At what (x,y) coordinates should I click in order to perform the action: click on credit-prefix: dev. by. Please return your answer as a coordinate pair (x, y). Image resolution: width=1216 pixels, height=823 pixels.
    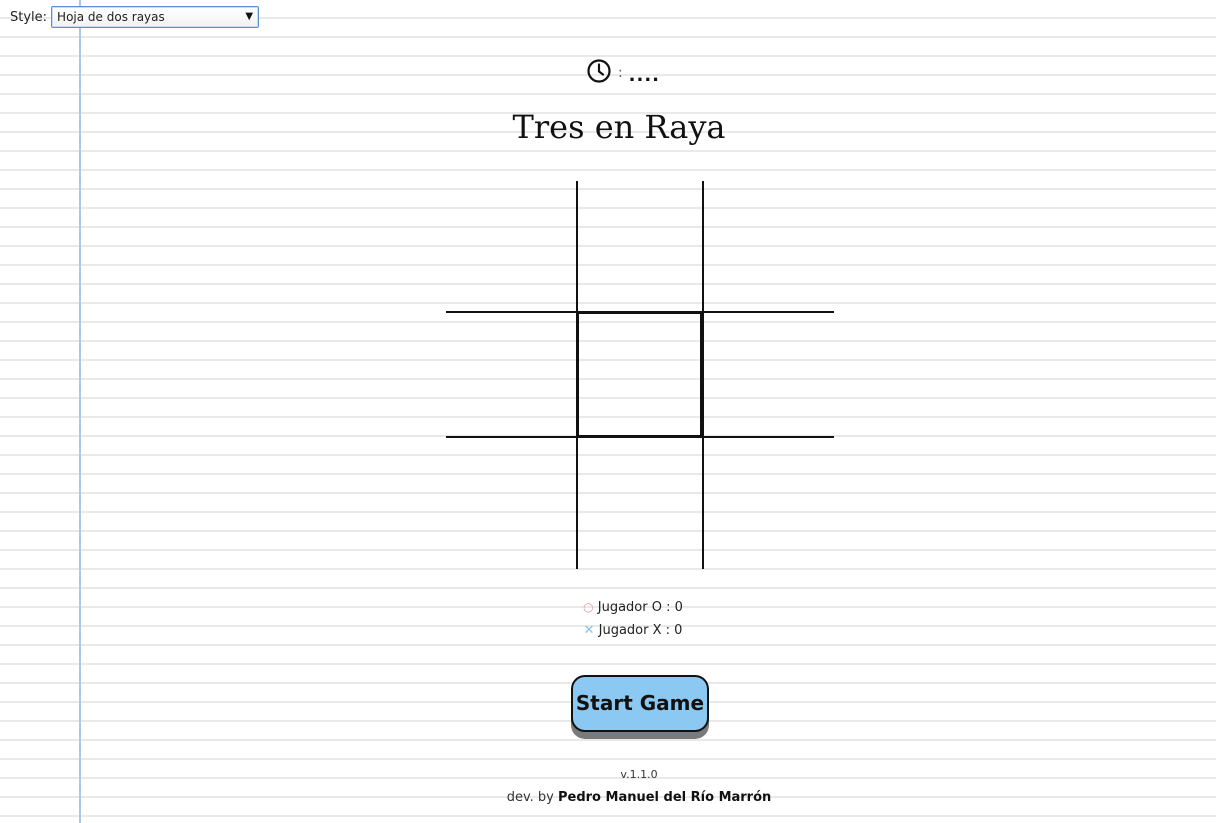
    Looking at the image, I should click on (530, 797).